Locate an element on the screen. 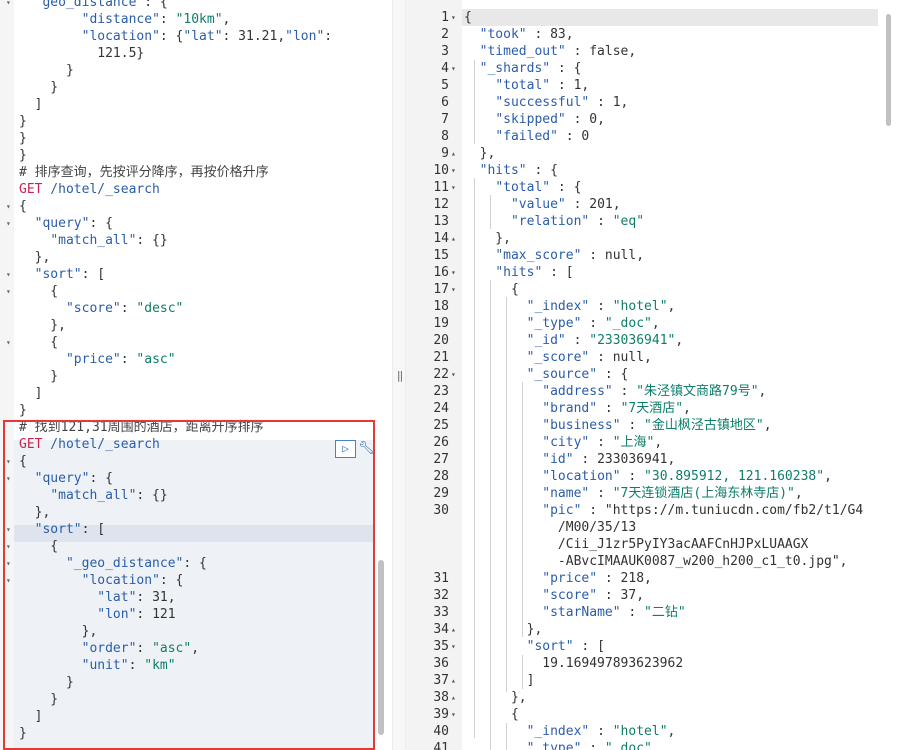 This screenshot has height=750, width=910. response-line: "timed_out" : false, is located at coordinates (558, 51).